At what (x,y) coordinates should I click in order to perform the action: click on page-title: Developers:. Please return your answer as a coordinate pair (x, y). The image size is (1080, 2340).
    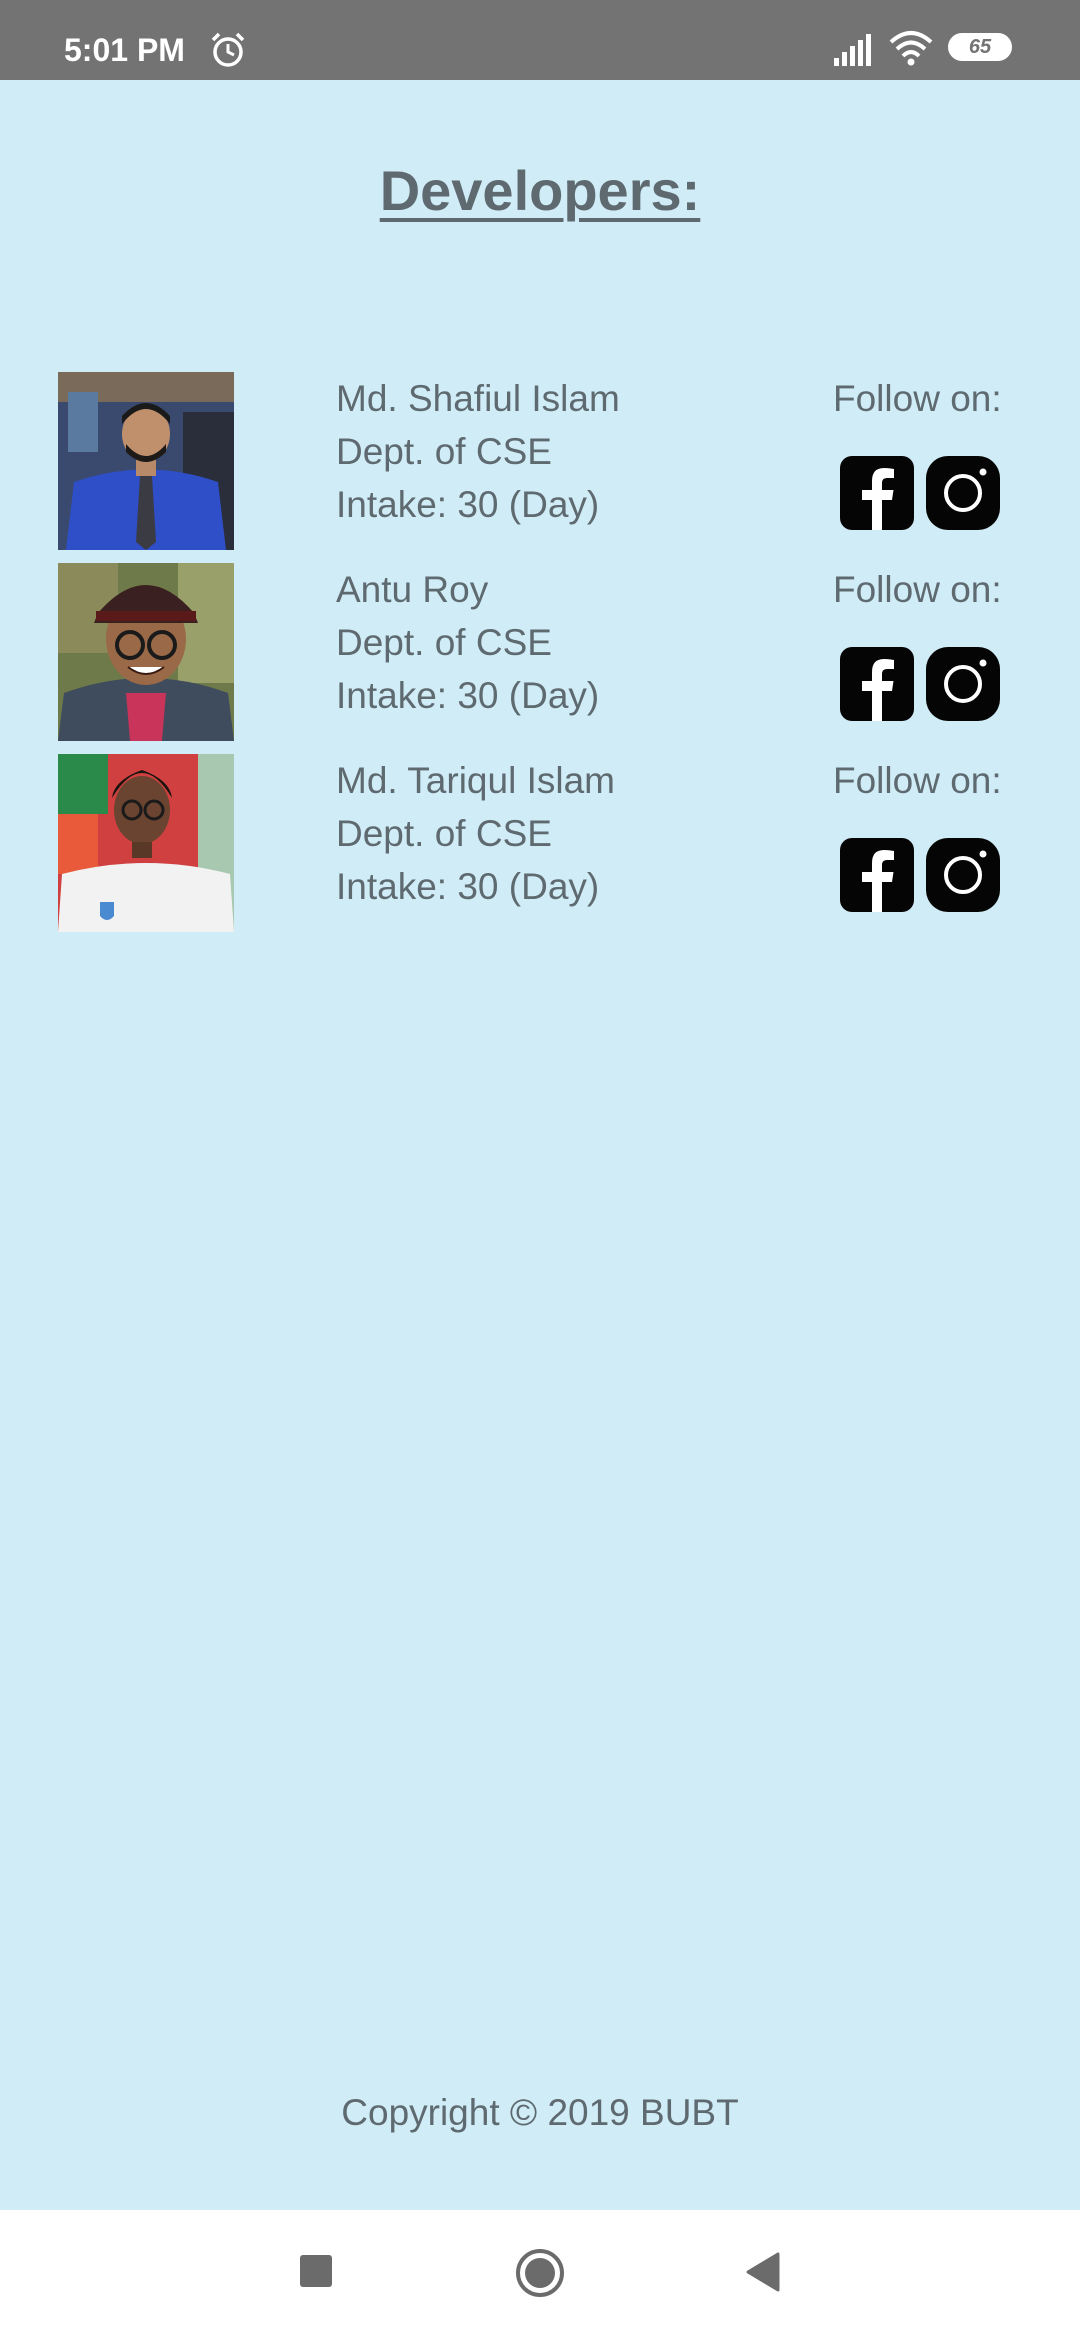
    Looking at the image, I should click on (540, 190).